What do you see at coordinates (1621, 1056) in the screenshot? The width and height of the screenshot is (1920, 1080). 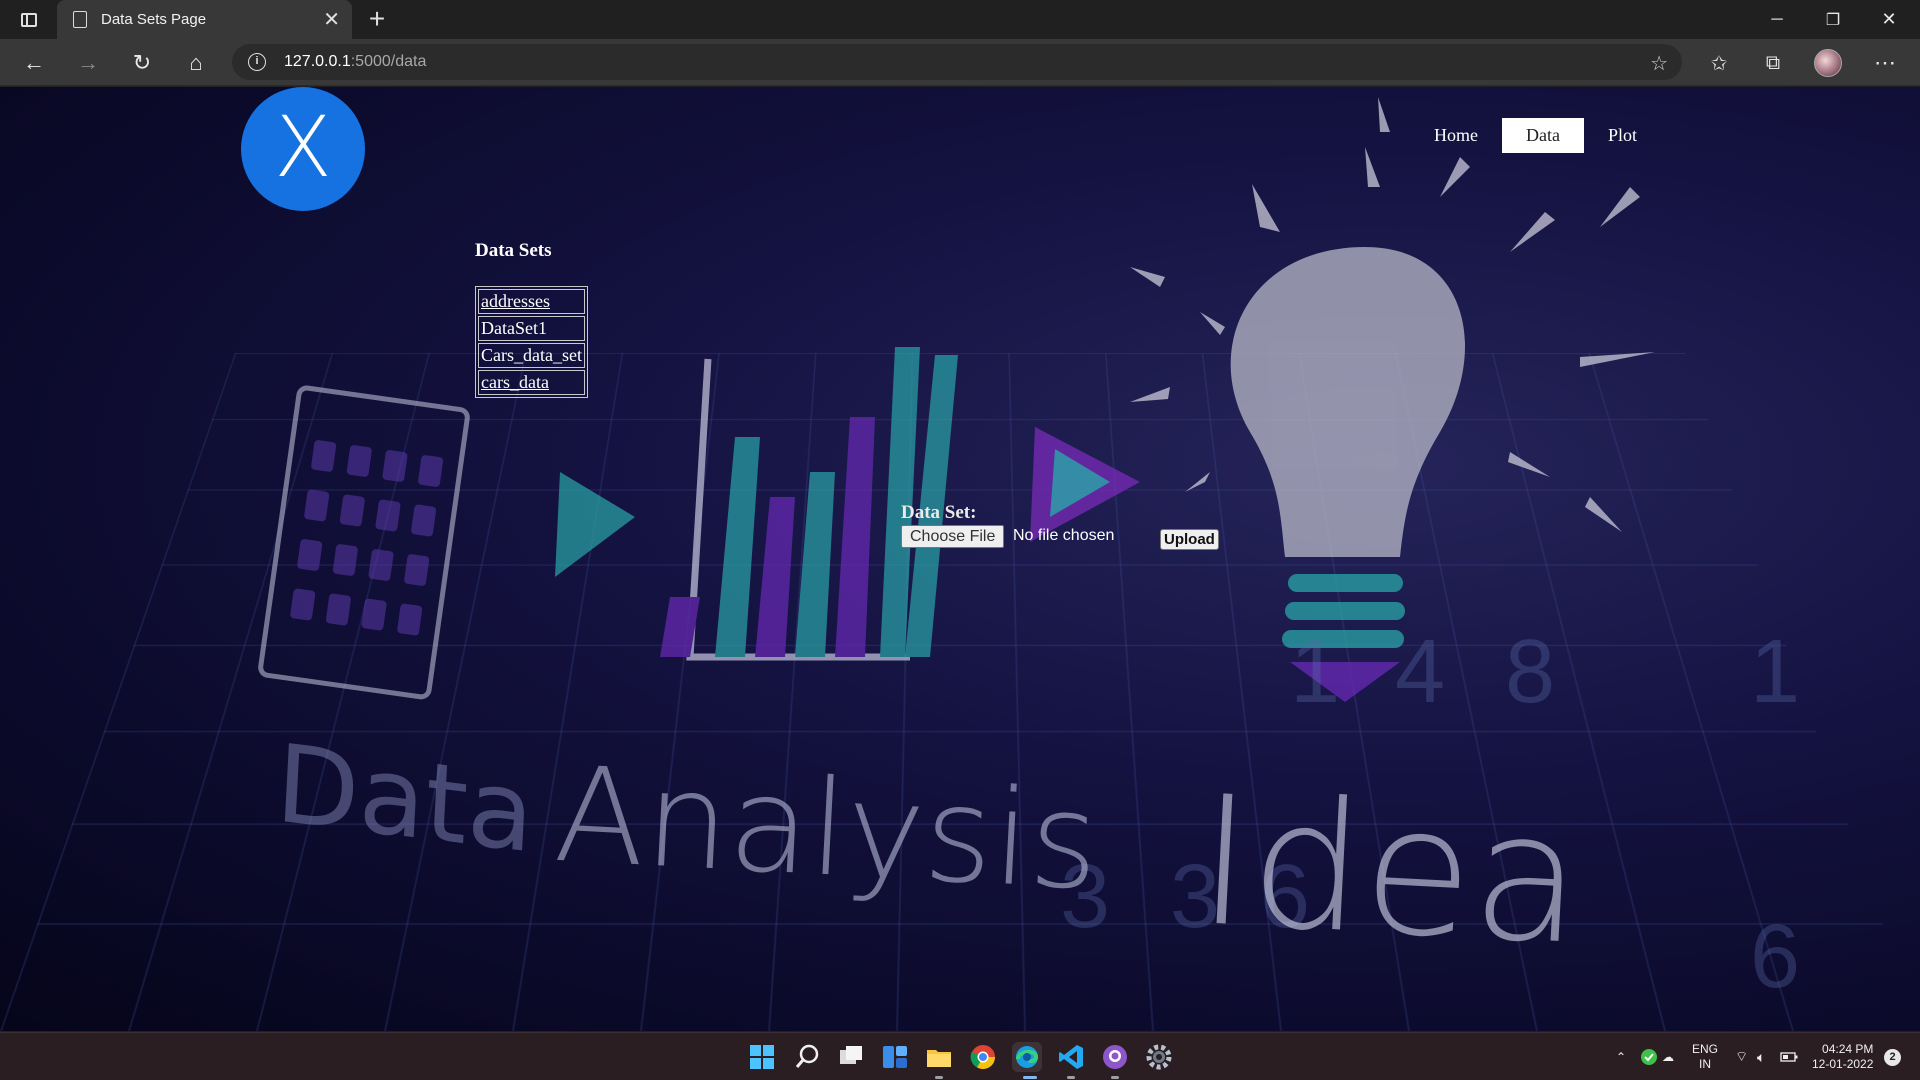 I see `tray-overflow-chevron-icon: ⌃` at bounding box center [1621, 1056].